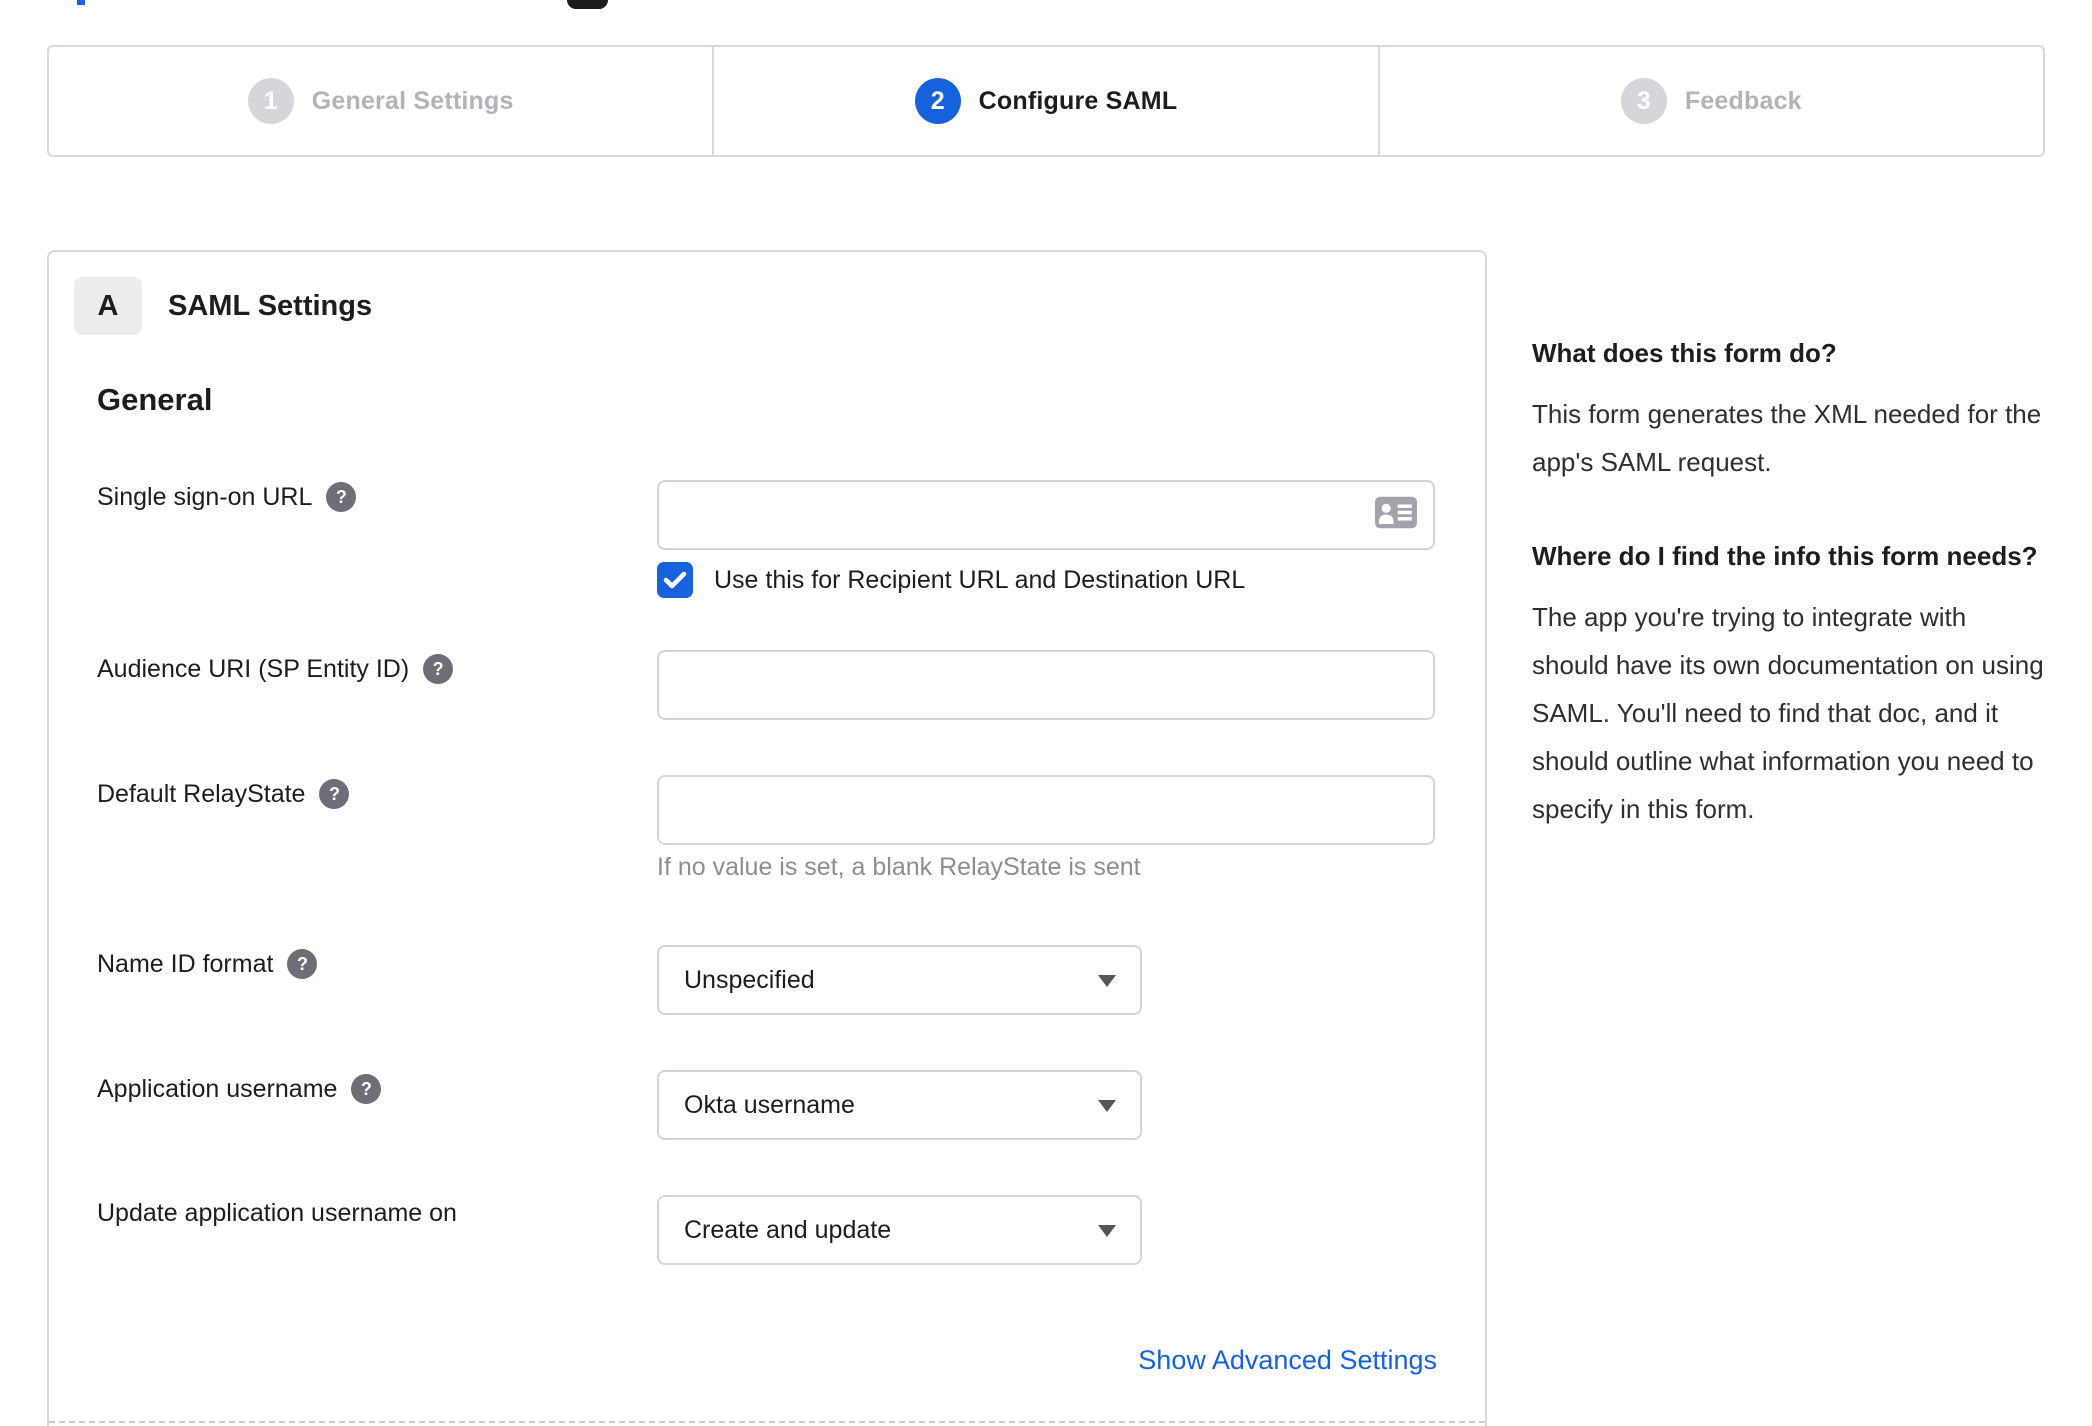 The image size is (2092, 1426). I want to click on cutoff-blue-element, so click(81, 2).